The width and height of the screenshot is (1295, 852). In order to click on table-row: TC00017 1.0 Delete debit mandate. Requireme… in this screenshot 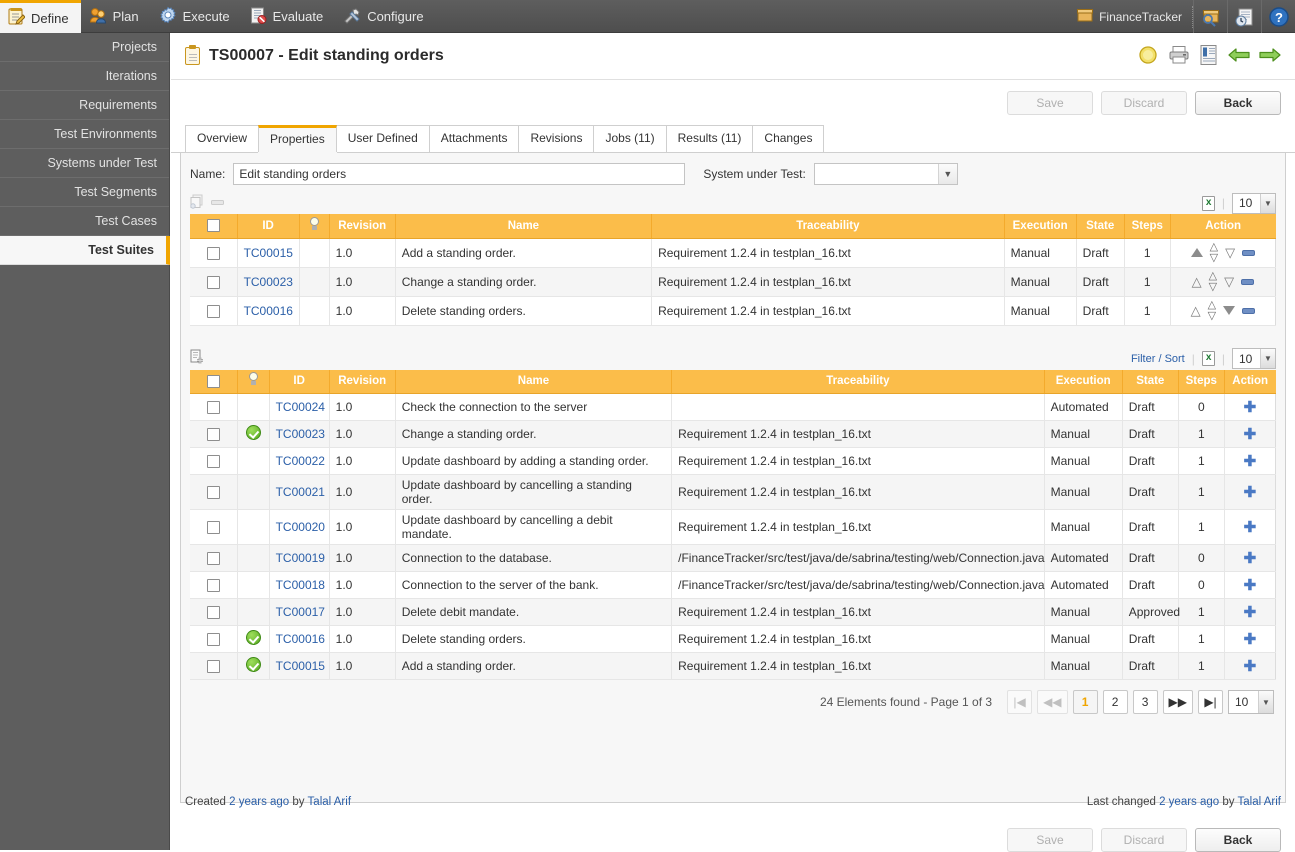, I will do `click(733, 612)`.